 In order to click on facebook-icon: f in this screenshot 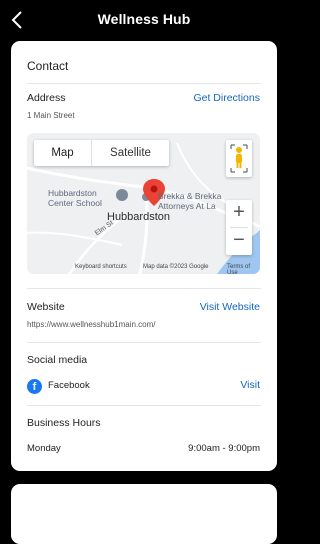, I will do `click(34, 386)`.